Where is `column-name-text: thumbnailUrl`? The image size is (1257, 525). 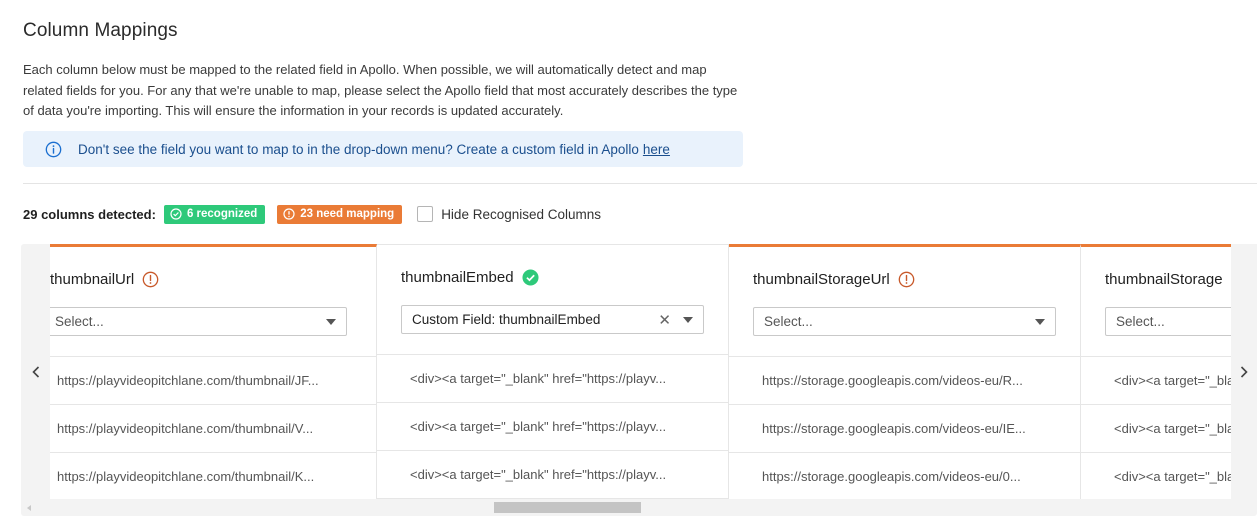 column-name-text: thumbnailUrl is located at coordinates (92, 279).